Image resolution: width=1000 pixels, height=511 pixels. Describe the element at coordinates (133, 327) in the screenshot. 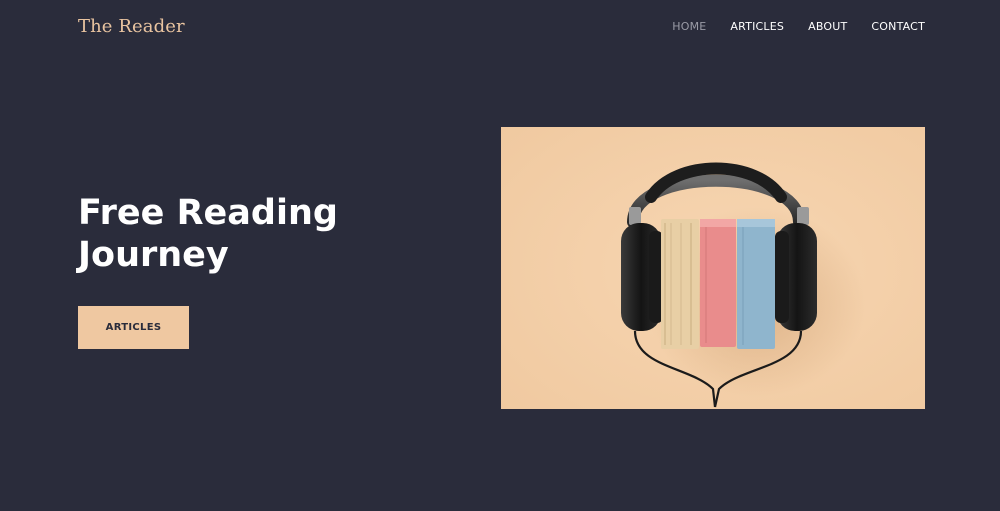

I see `hero-articles-button: ARTICLES` at that location.